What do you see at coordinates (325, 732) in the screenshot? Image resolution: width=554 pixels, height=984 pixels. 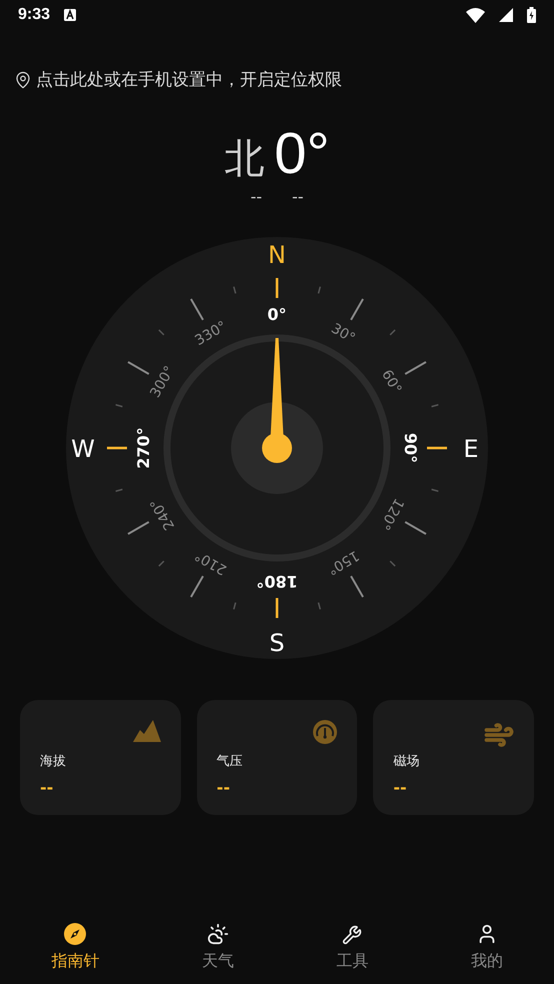 I see `gauge-icon` at bounding box center [325, 732].